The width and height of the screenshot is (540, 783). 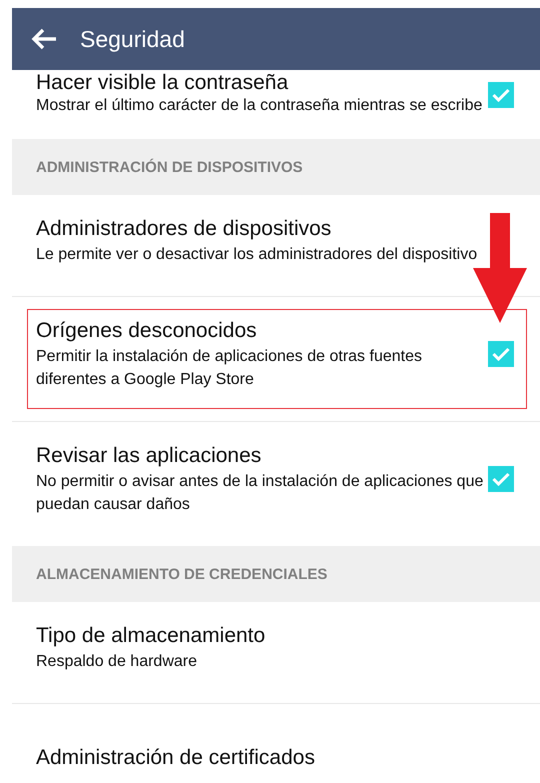 I want to click on setting-summary: Le permite ver o desactivar los administradores del dispositivo, so click(x=257, y=255).